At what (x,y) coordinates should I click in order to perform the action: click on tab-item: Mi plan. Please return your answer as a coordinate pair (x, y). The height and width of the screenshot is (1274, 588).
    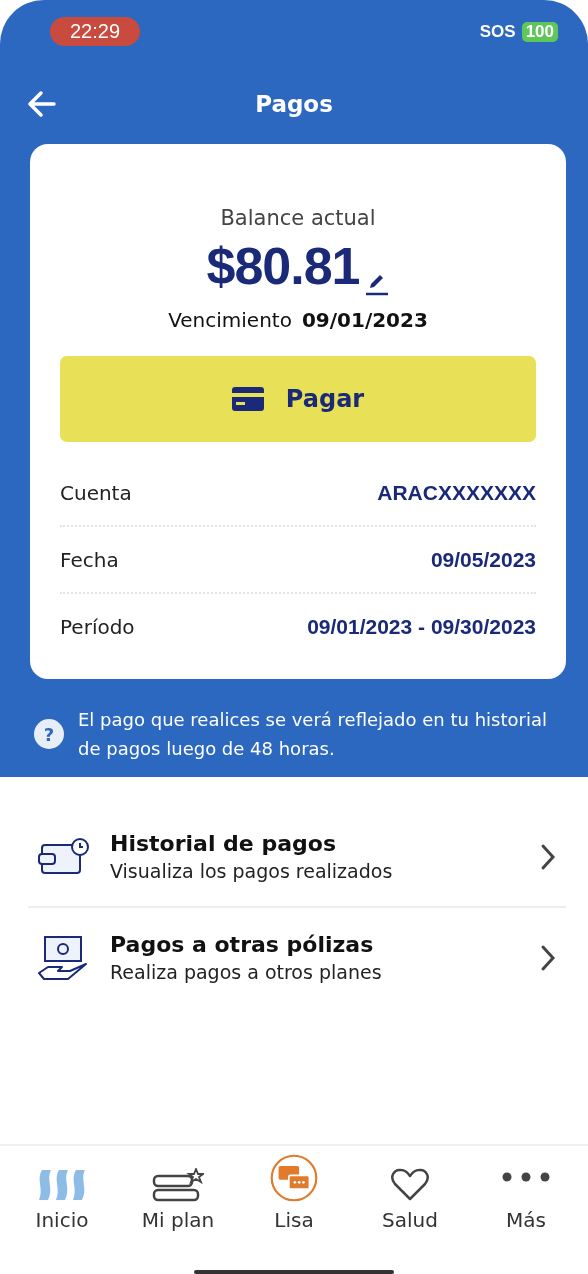
    Looking at the image, I should click on (178, 1193).